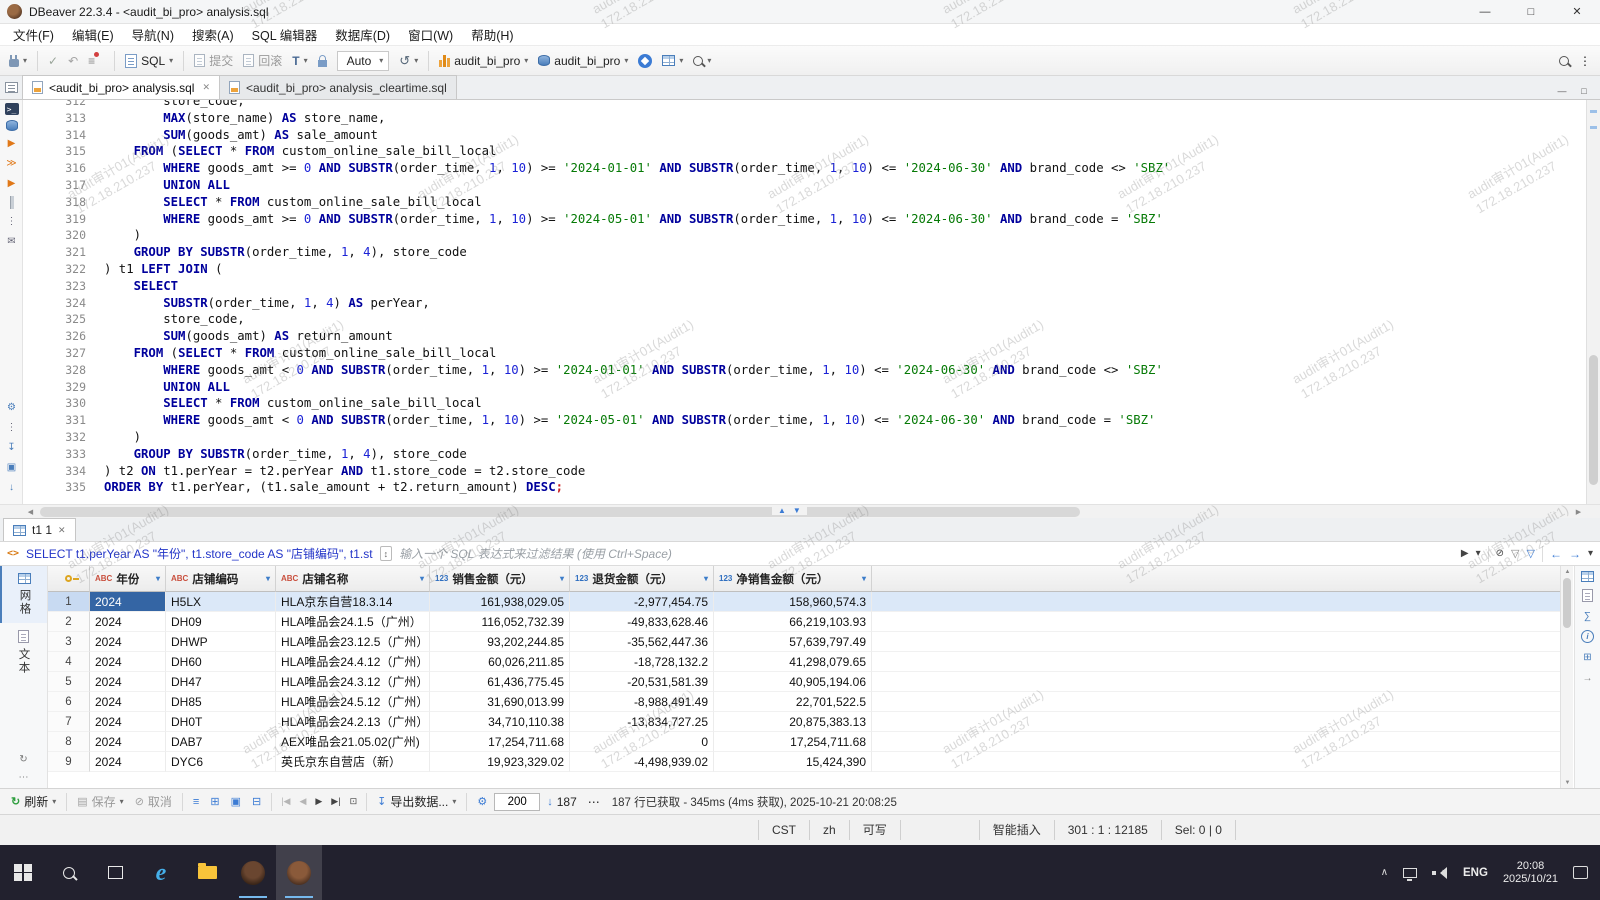  I want to click on table-cell: -8,988,491.49, so click(642, 702).